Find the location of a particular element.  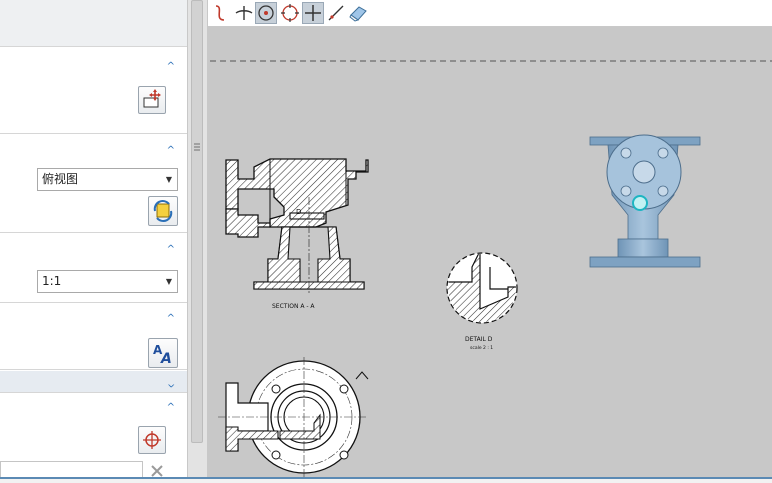

panel-section-collapsed: ^ is located at coordinates (93, 382).